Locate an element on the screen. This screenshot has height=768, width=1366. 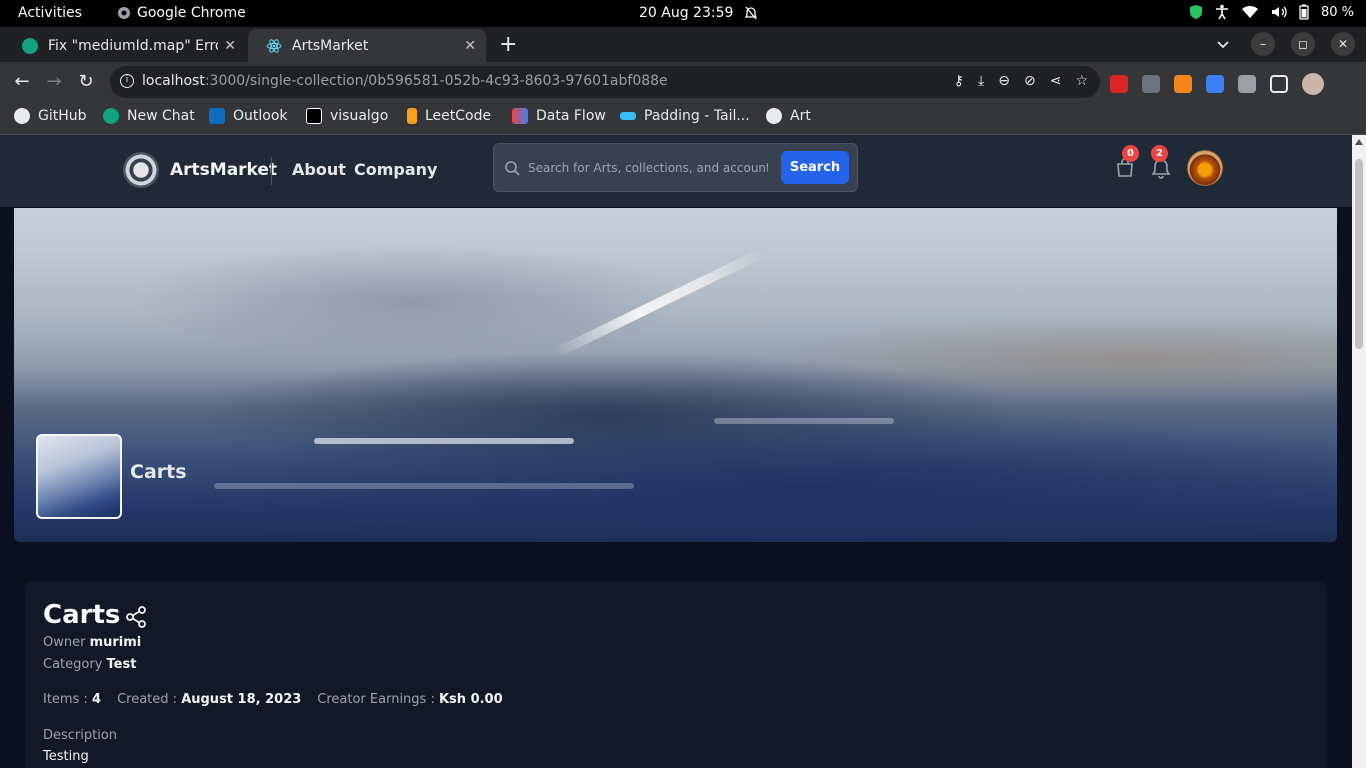
site-search: Search is located at coordinates (675, 167).